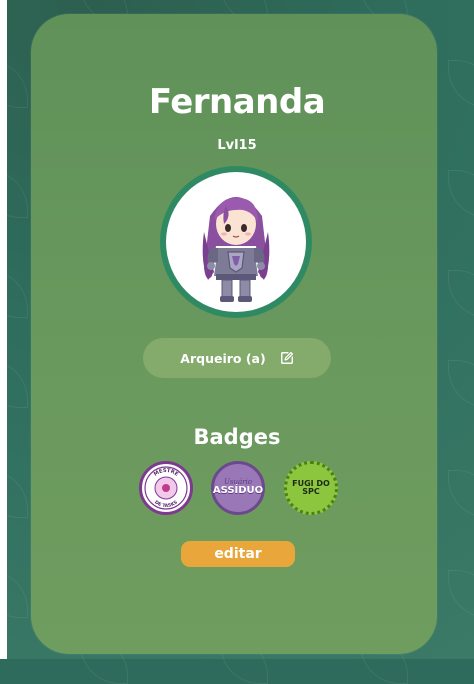  What do you see at coordinates (238, 491) in the screenshot?
I see `badge-assiduo-main-text: ASSÍDUO` at bounding box center [238, 491].